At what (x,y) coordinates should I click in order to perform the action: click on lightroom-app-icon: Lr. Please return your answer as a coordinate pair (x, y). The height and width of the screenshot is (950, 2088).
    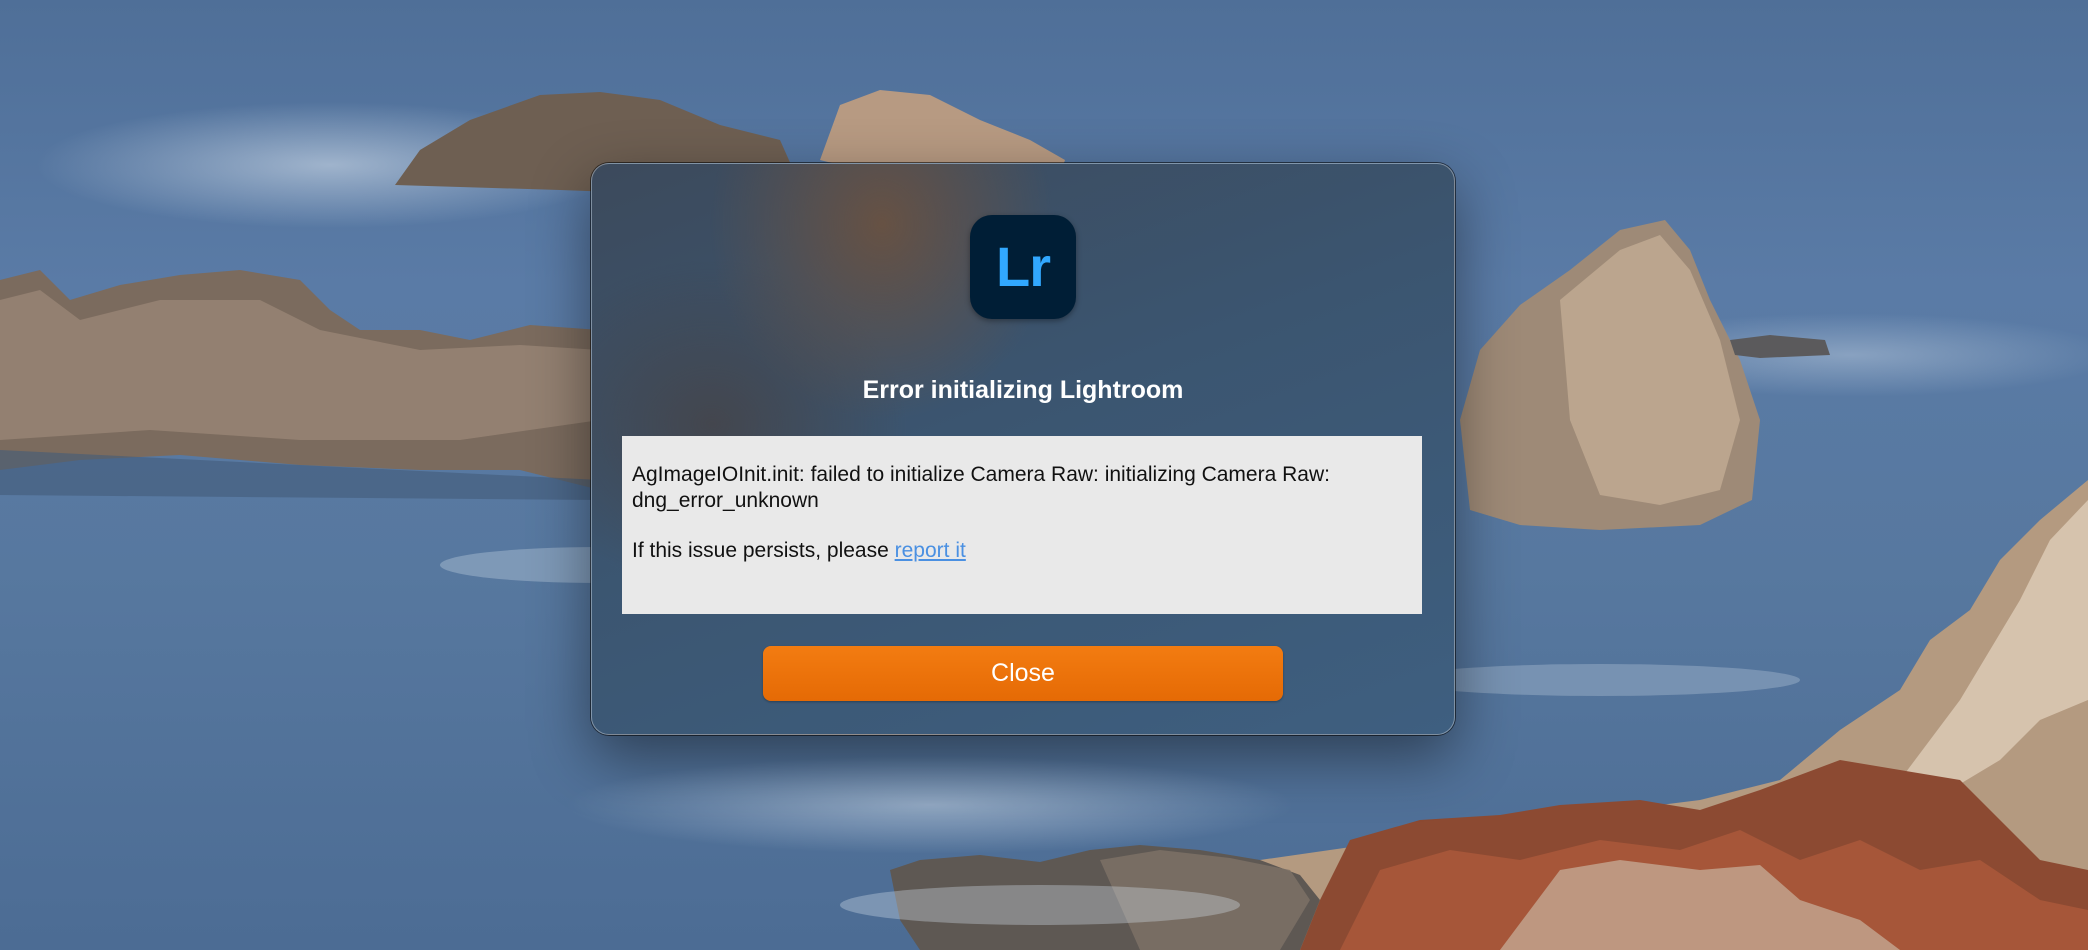
    Looking at the image, I should click on (1023, 267).